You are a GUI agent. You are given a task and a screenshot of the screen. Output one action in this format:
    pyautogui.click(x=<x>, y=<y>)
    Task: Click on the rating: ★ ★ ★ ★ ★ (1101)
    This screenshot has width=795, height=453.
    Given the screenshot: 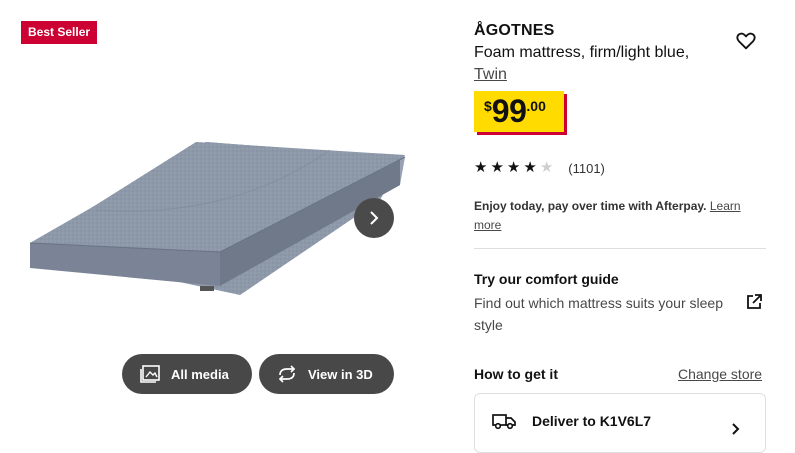 What is the action you would take?
    pyautogui.click(x=539, y=168)
    